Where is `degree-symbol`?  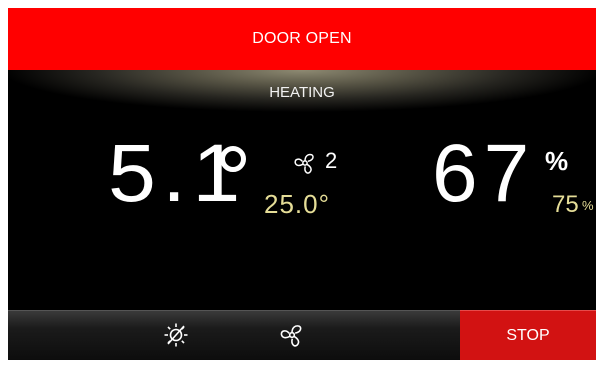 degree-symbol is located at coordinates (233, 159).